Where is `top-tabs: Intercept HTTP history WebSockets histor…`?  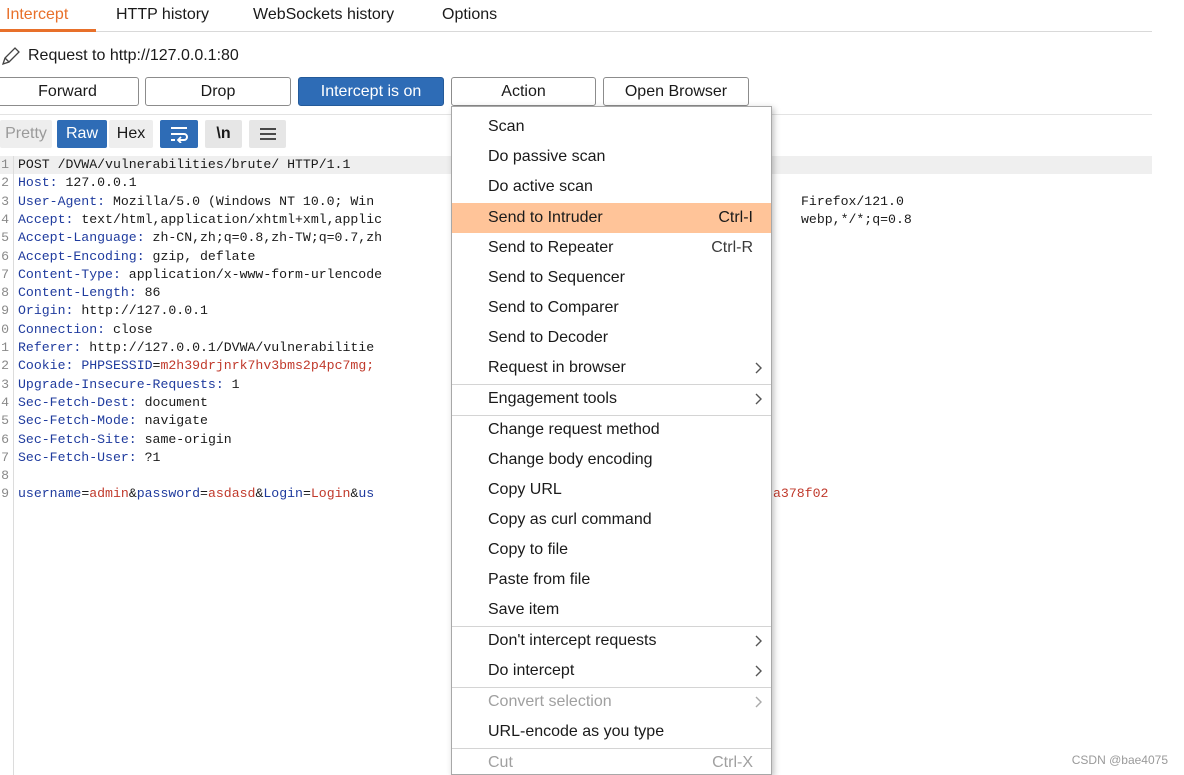 top-tabs: Intercept HTTP history WebSockets histor… is located at coordinates (576, 16).